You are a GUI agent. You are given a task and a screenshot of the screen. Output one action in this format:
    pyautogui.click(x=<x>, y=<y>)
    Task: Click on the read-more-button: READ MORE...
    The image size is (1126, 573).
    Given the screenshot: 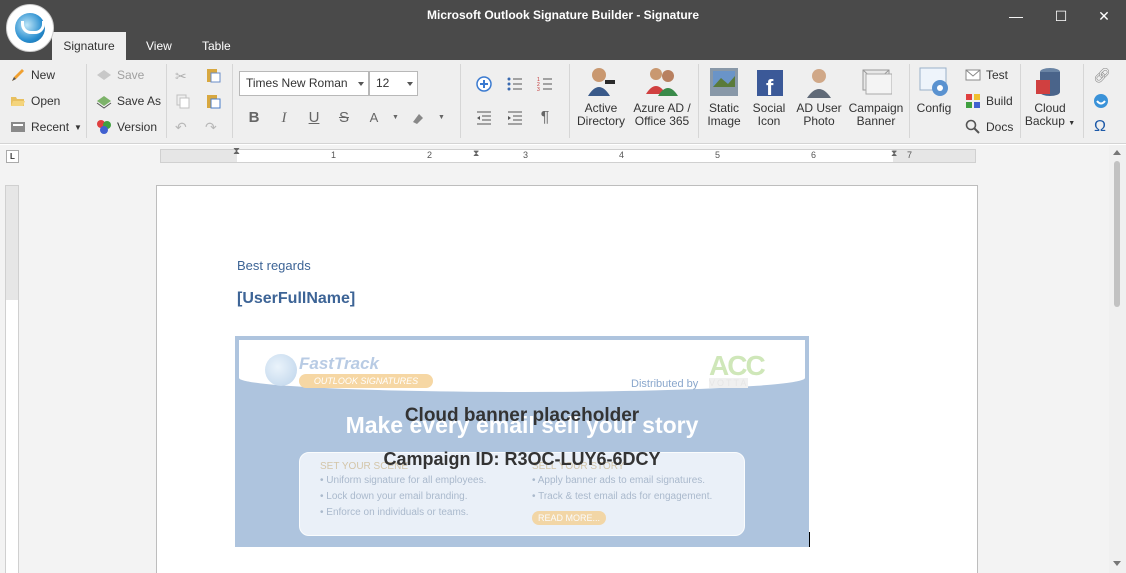 What is the action you would take?
    pyautogui.click(x=569, y=518)
    